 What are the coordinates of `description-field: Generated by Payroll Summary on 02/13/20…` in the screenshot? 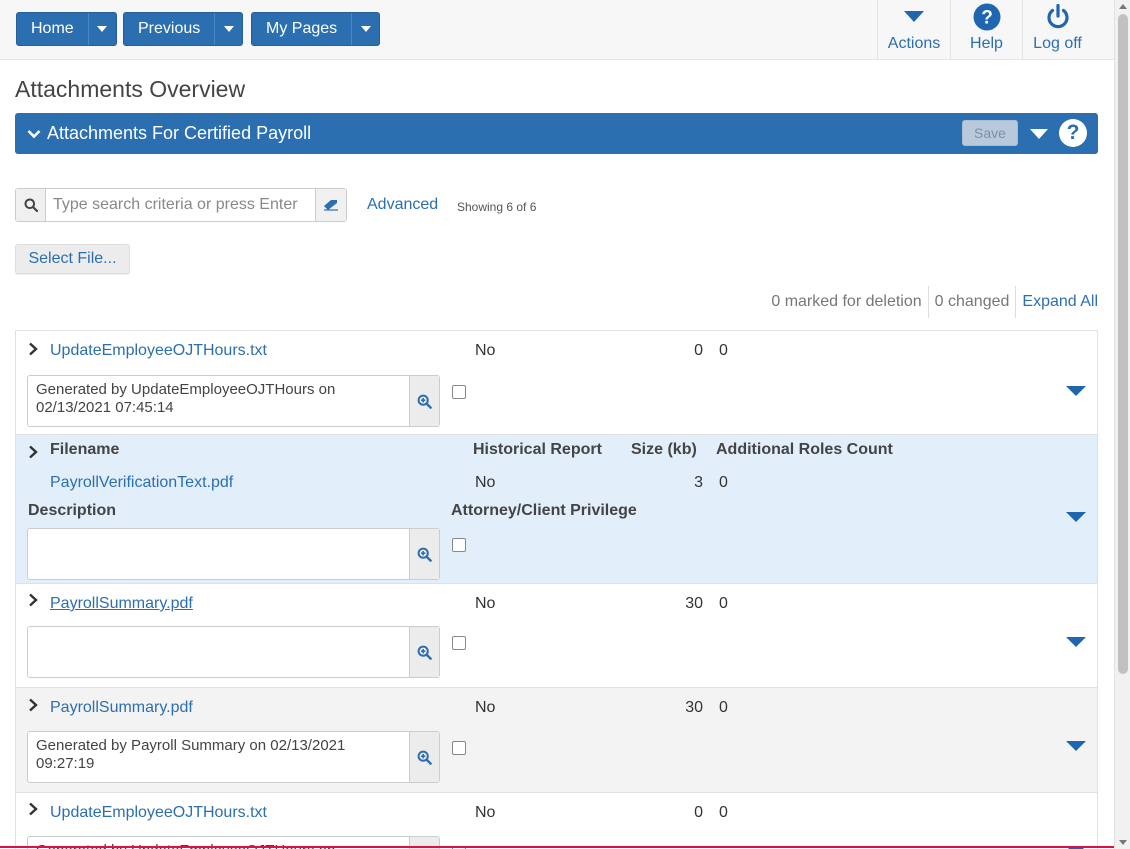 It's located at (233, 757).